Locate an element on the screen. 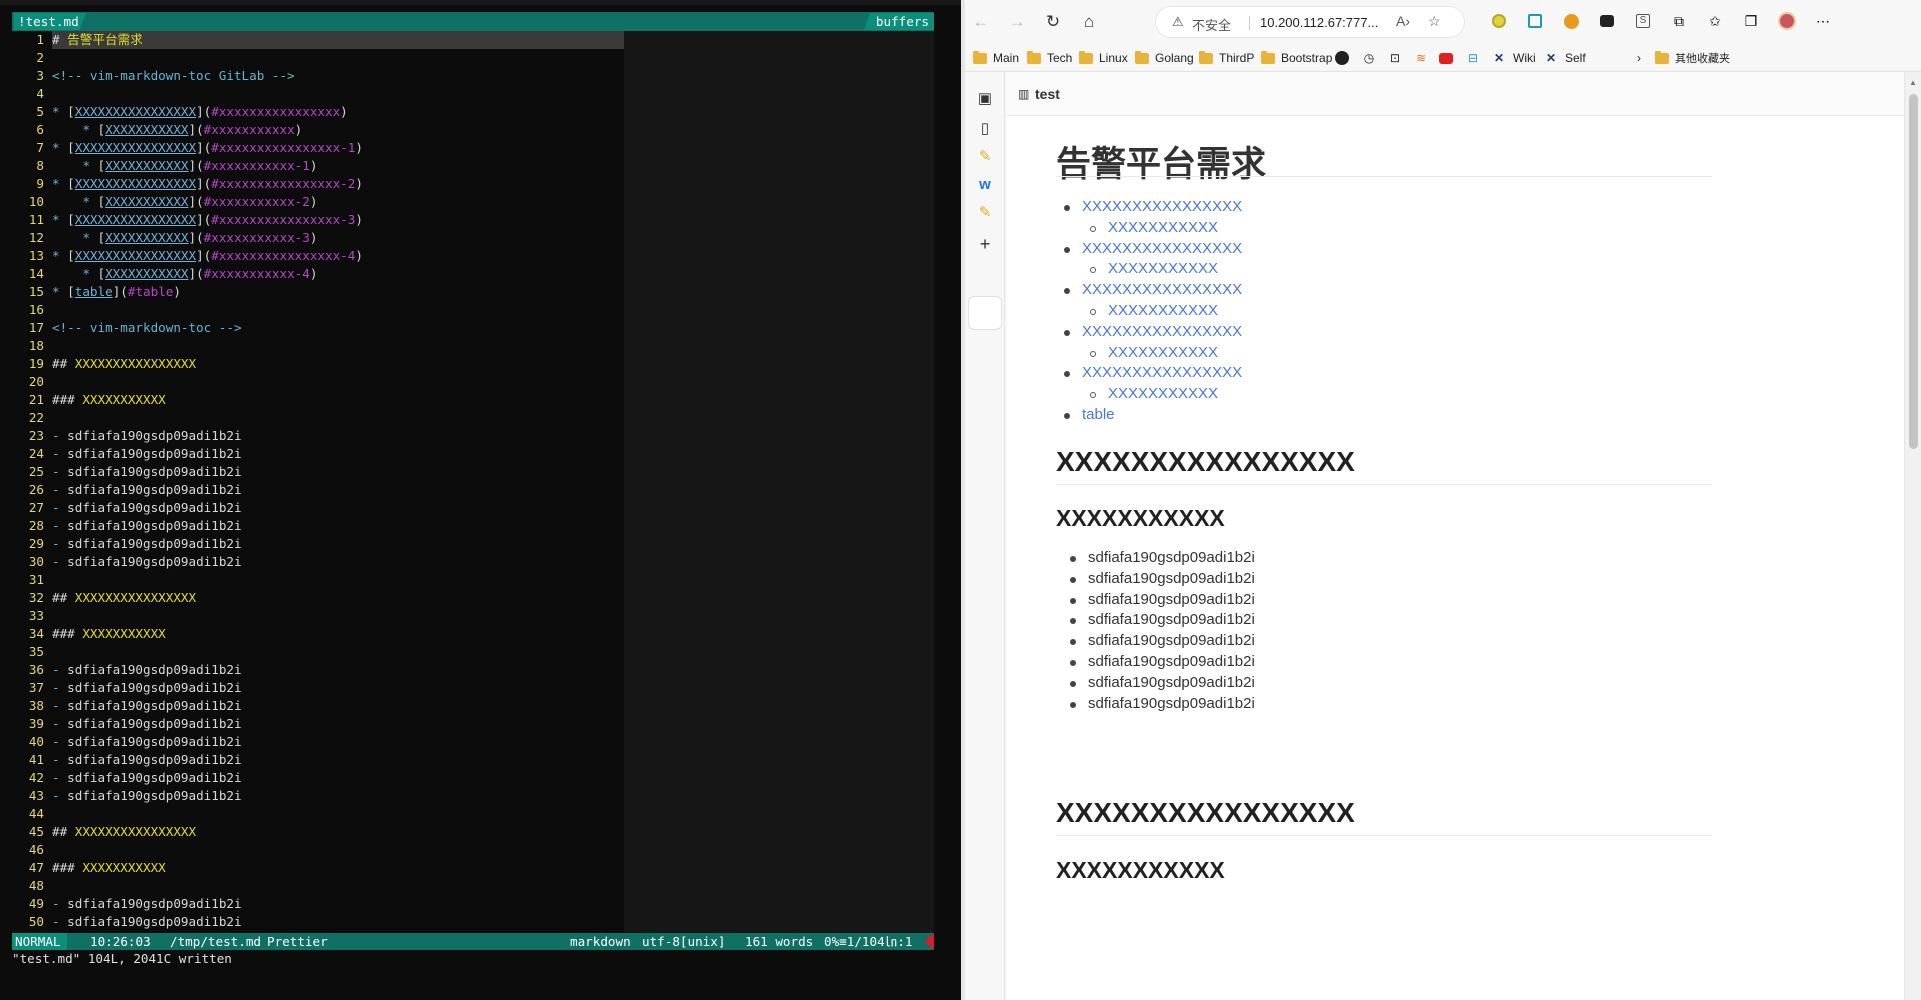  page-icon: ▯ is located at coordinates (985, 128).